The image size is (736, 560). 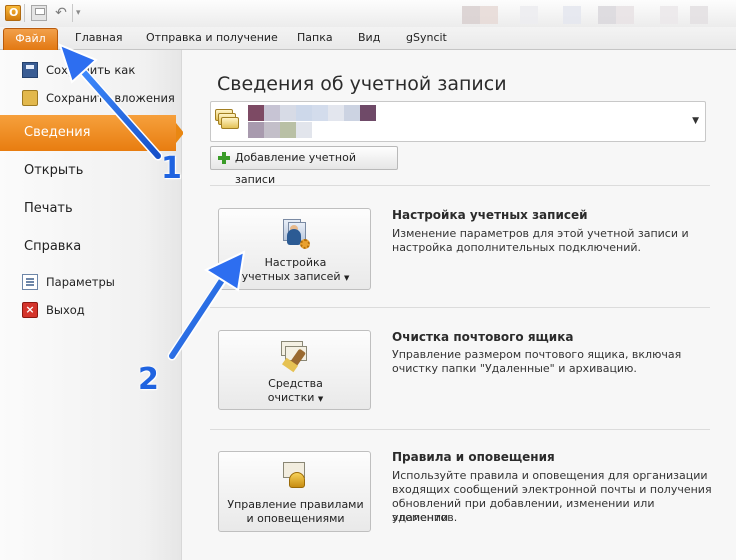 I want to click on close-icon: ×, so click(x=30, y=310).